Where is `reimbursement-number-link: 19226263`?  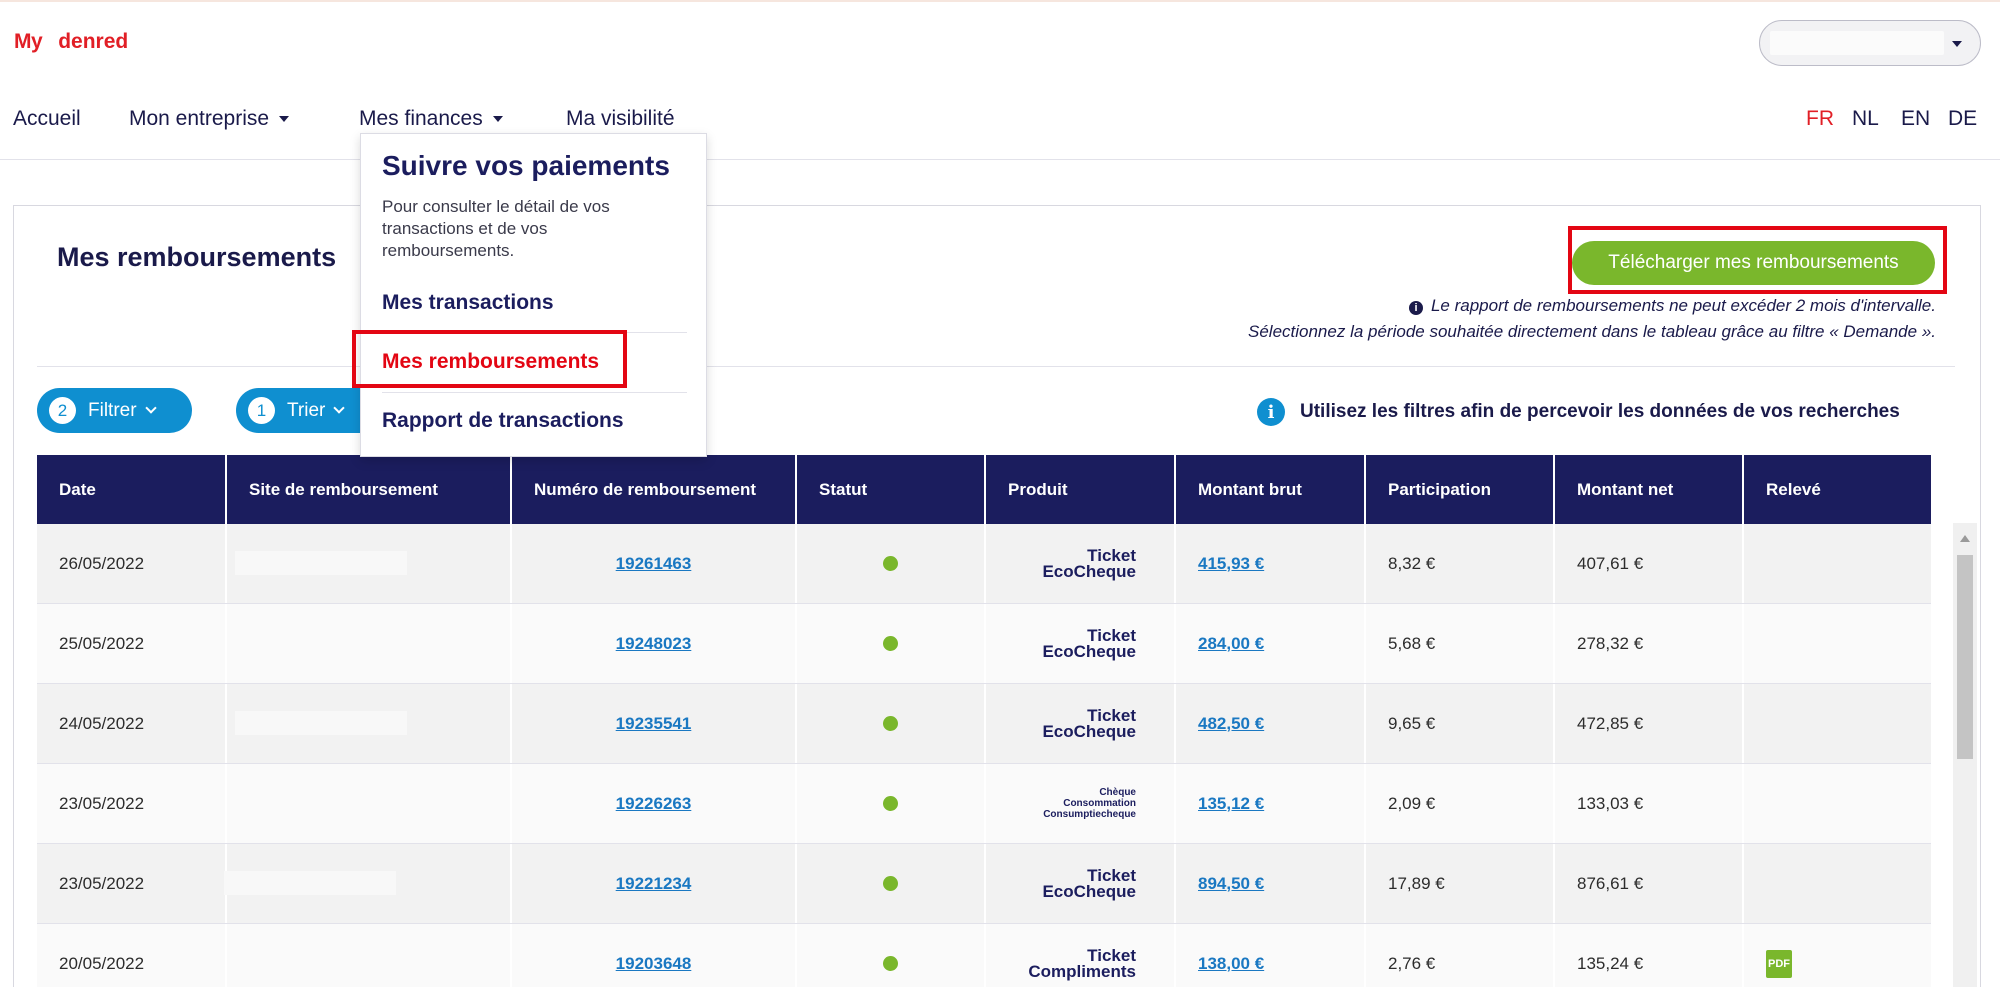 reimbursement-number-link: 19226263 is located at coordinates (654, 804).